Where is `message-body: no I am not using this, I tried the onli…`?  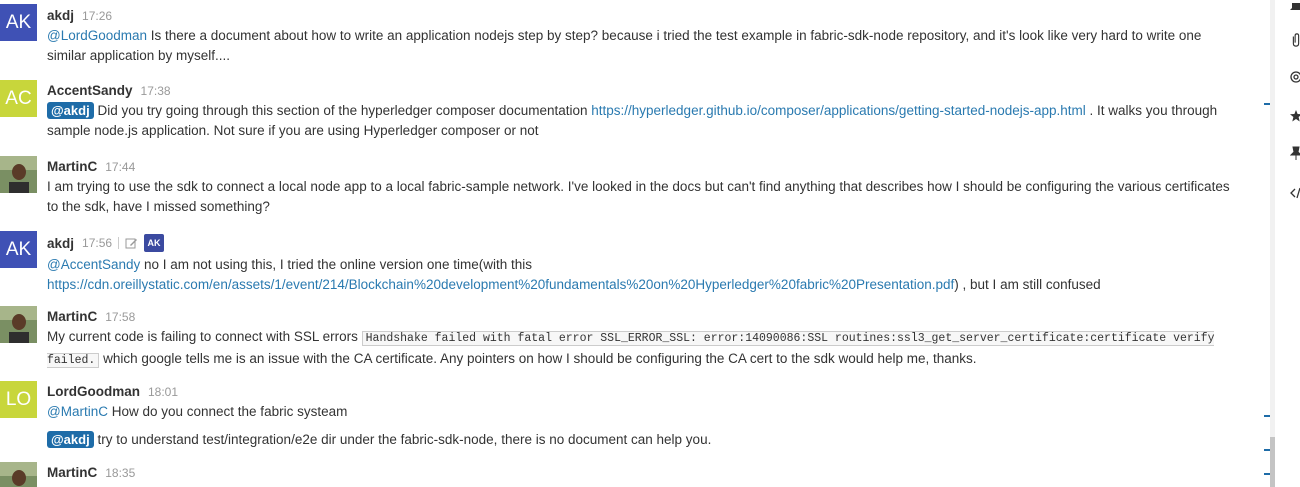 message-body: no I am not using this, I tried the onli… is located at coordinates (336, 264).